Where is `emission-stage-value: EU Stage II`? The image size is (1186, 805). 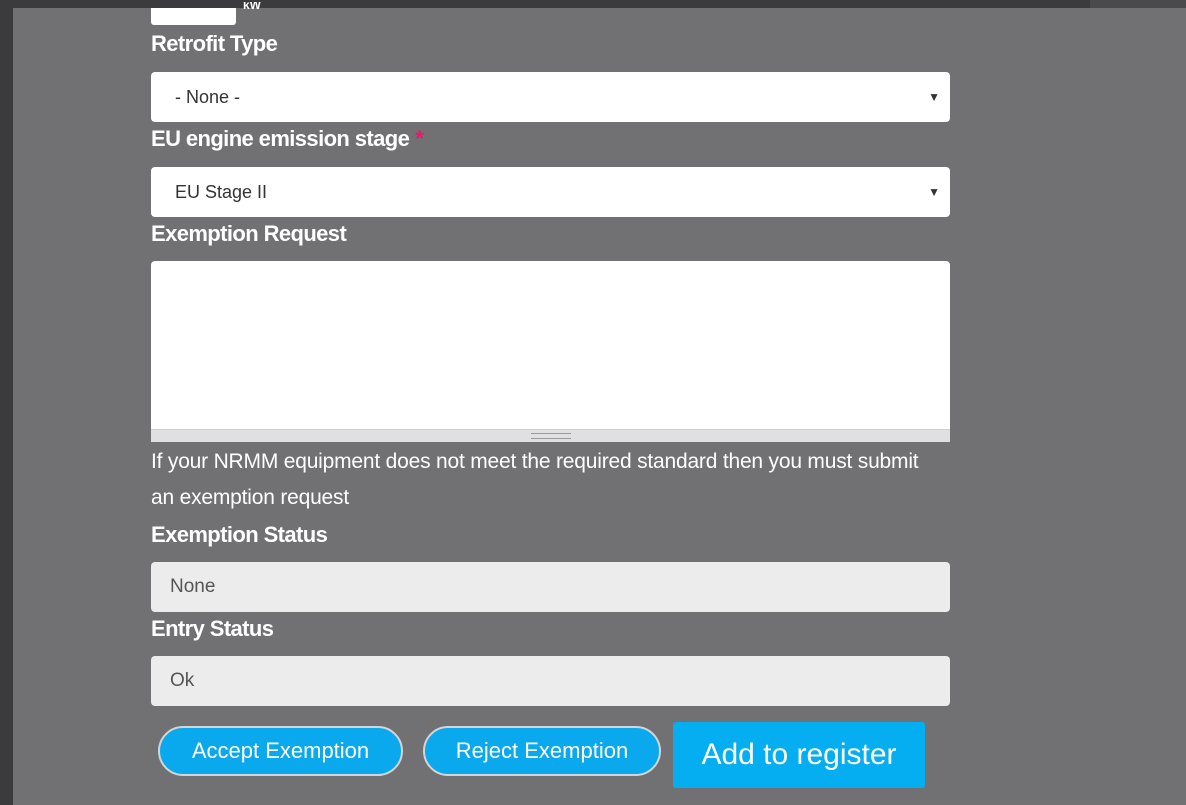
emission-stage-value: EU Stage II is located at coordinates (221, 192).